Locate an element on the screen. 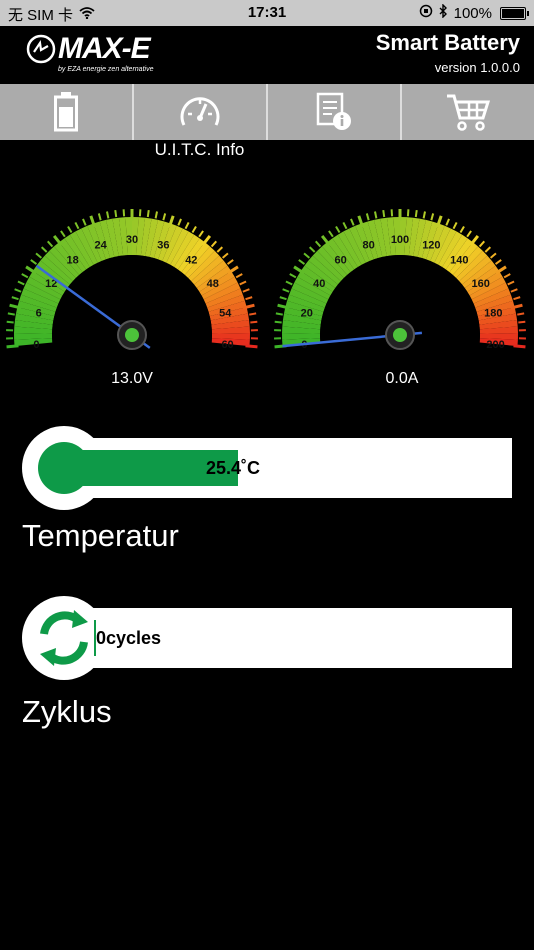 The width and height of the screenshot is (534, 950). gauge-tick-label: 160 is located at coordinates (481, 284).